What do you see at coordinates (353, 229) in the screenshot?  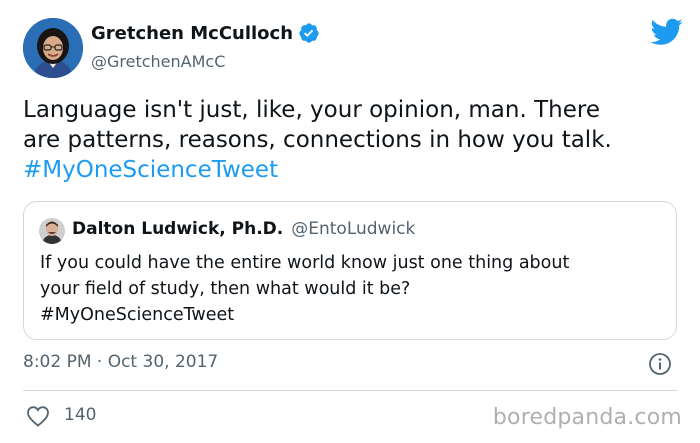 I see `quoted-author-handle: @EntoLudwick` at bounding box center [353, 229].